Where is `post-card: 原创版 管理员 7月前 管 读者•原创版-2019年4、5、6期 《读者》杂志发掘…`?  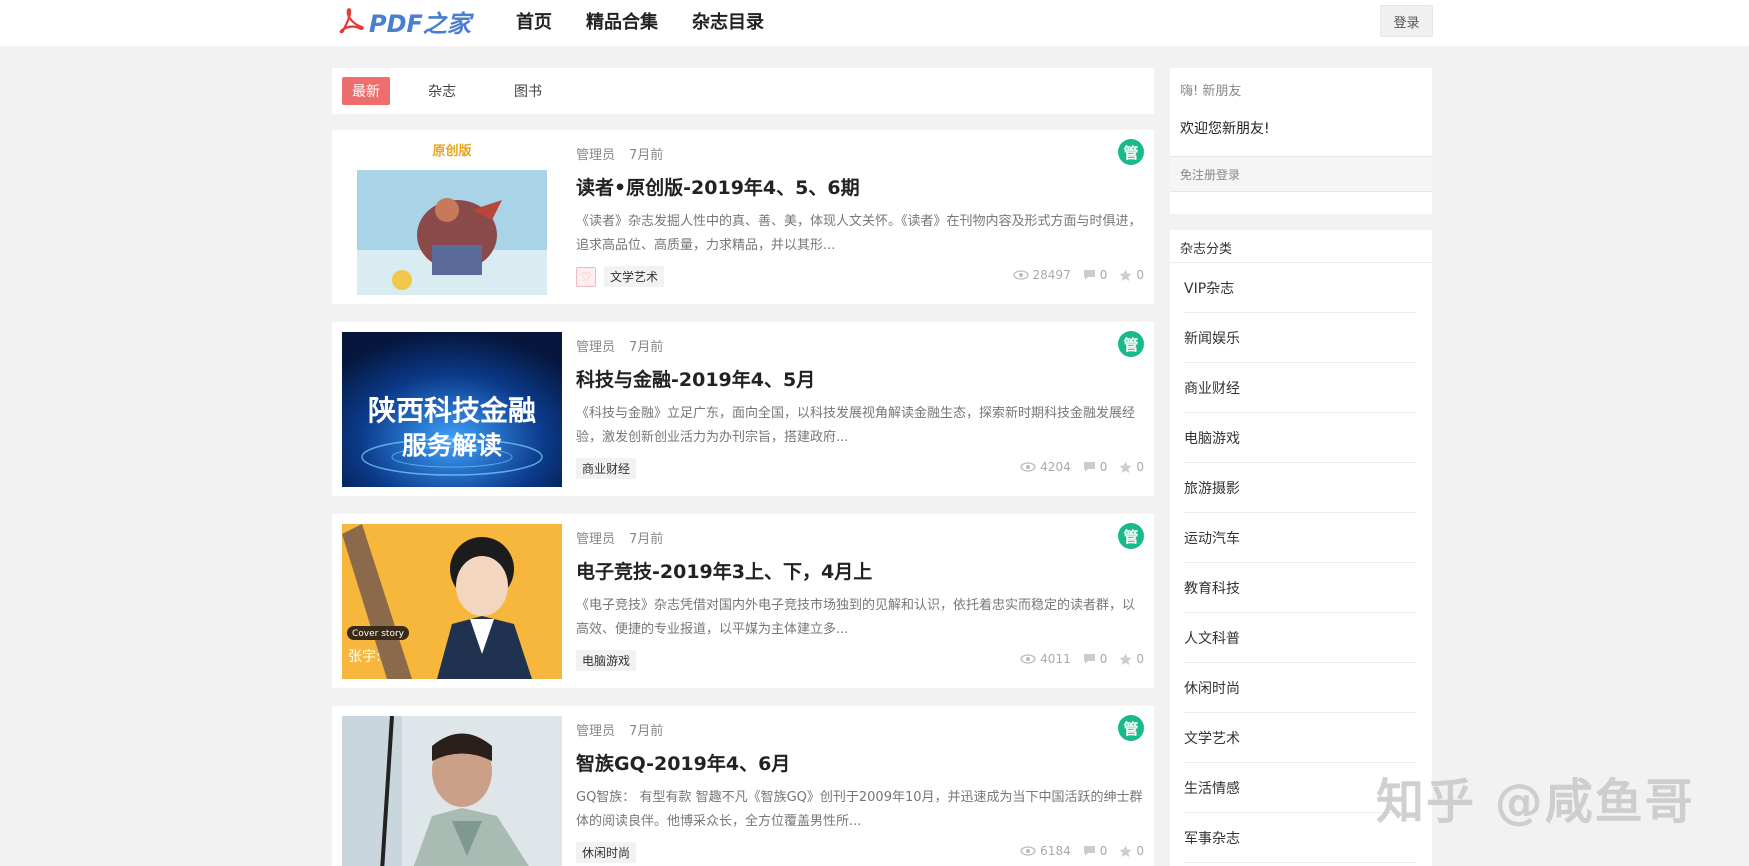
post-card: 原创版 管理员 7月前 管 读者•原创版-2019年4、5、6期 《读者》杂志发掘… is located at coordinates (743, 217).